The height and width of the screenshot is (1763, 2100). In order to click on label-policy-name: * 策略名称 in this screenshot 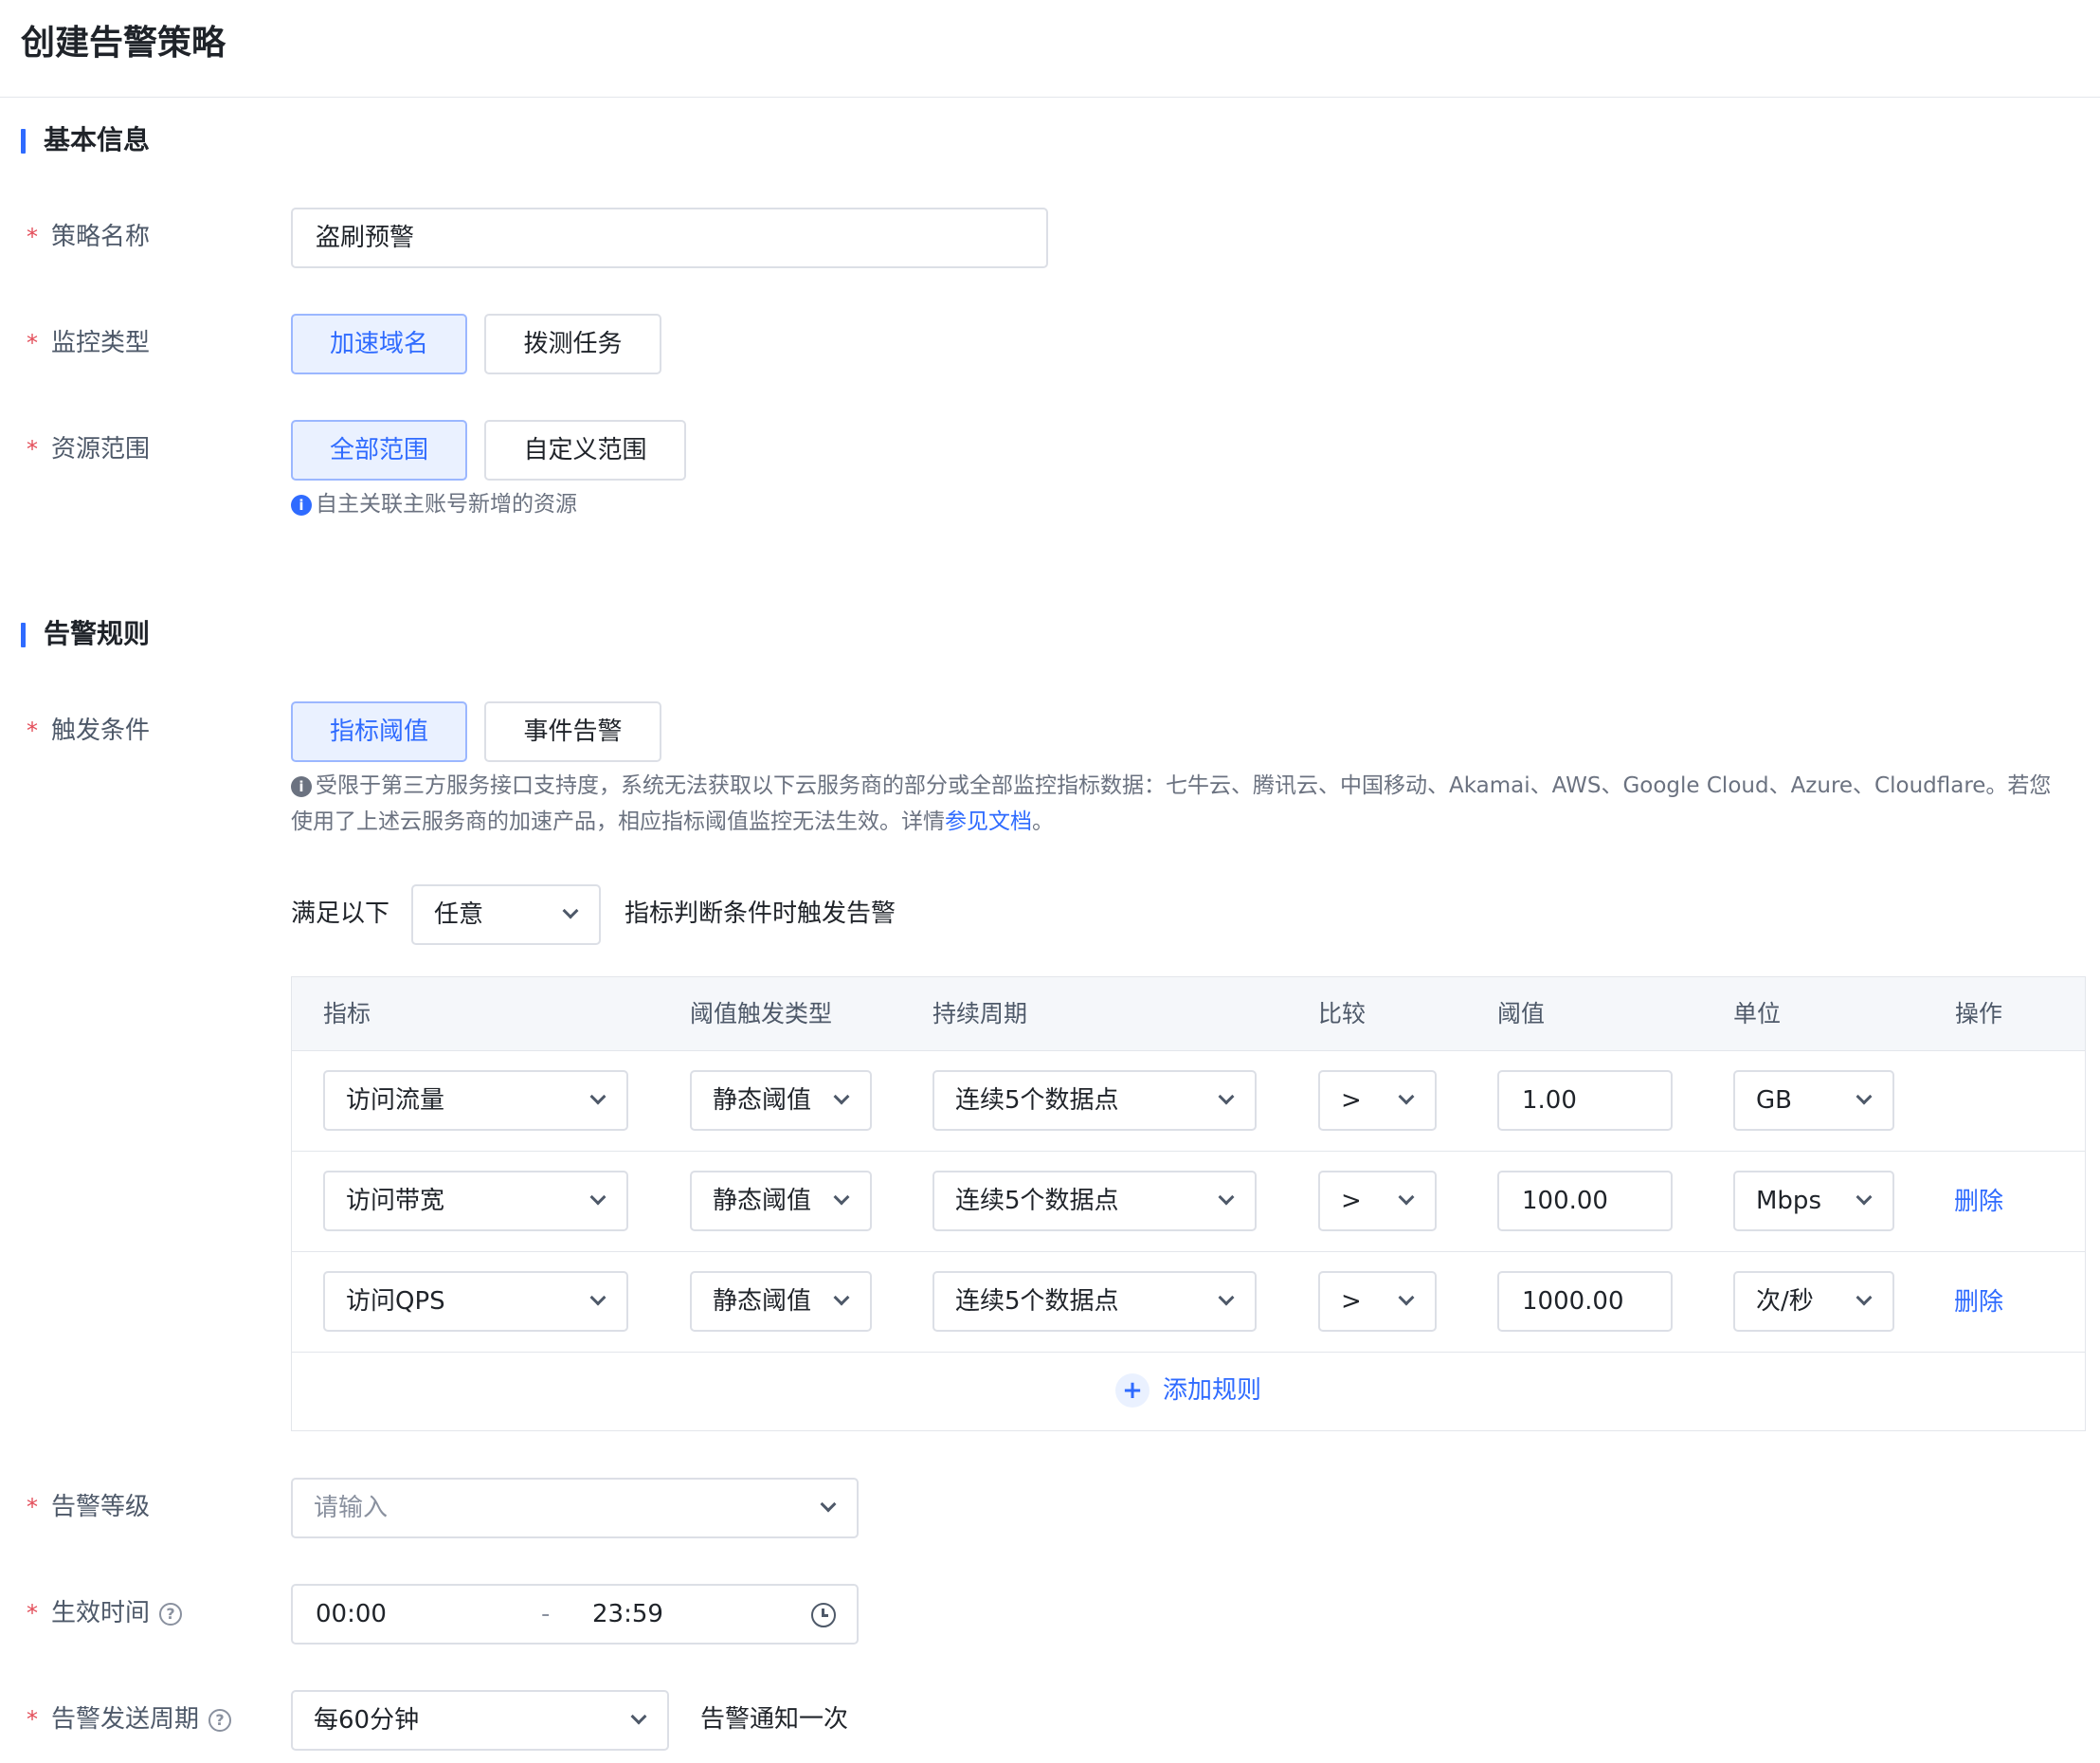, I will do `click(89, 237)`.